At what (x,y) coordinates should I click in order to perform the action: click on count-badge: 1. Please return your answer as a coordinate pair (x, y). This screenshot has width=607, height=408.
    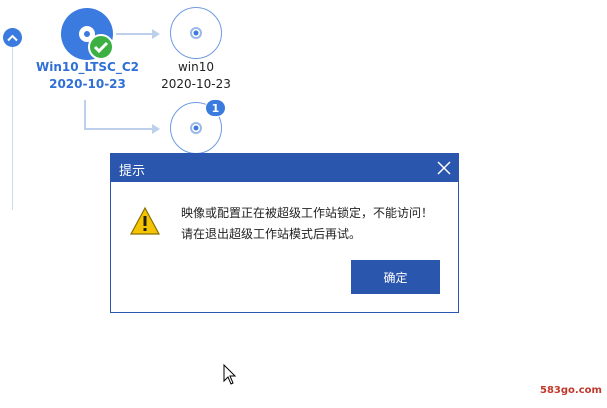
    Looking at the image, I should click on (215, 108).